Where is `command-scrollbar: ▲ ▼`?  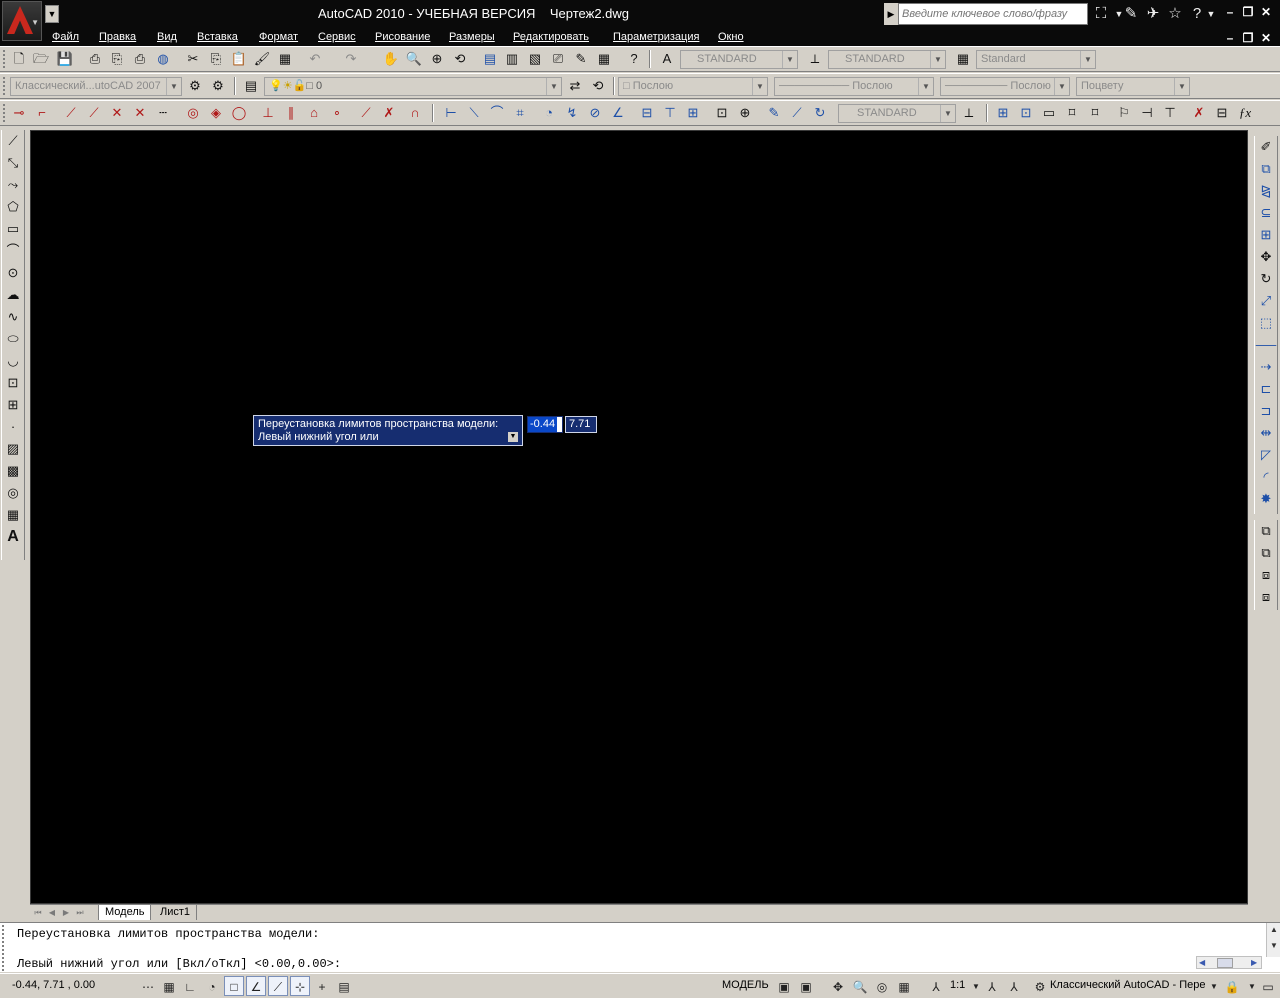 command-scrollbar: ▲ ▼ is located at coordinates (1273, 940).